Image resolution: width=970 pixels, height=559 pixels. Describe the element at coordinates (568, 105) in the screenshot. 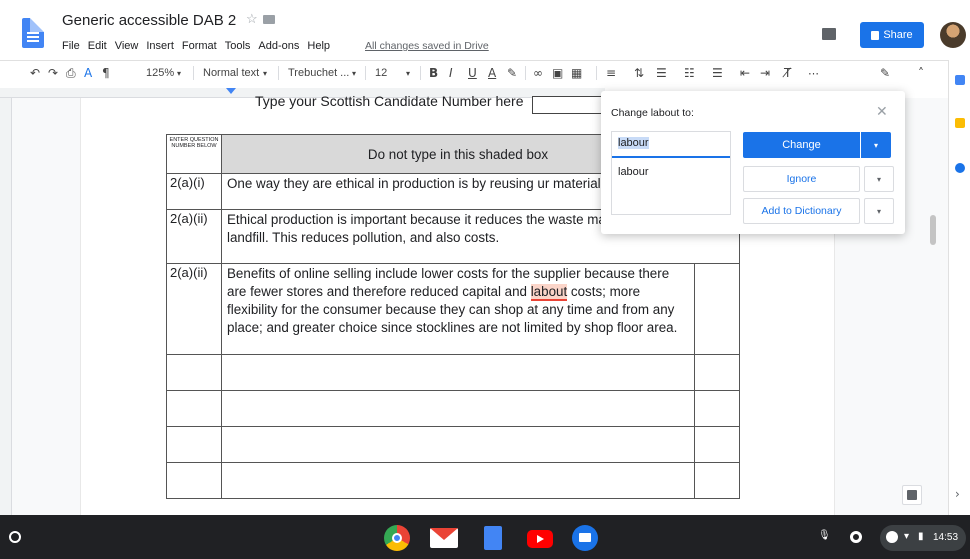

I see `candidate-number-field` at that location.